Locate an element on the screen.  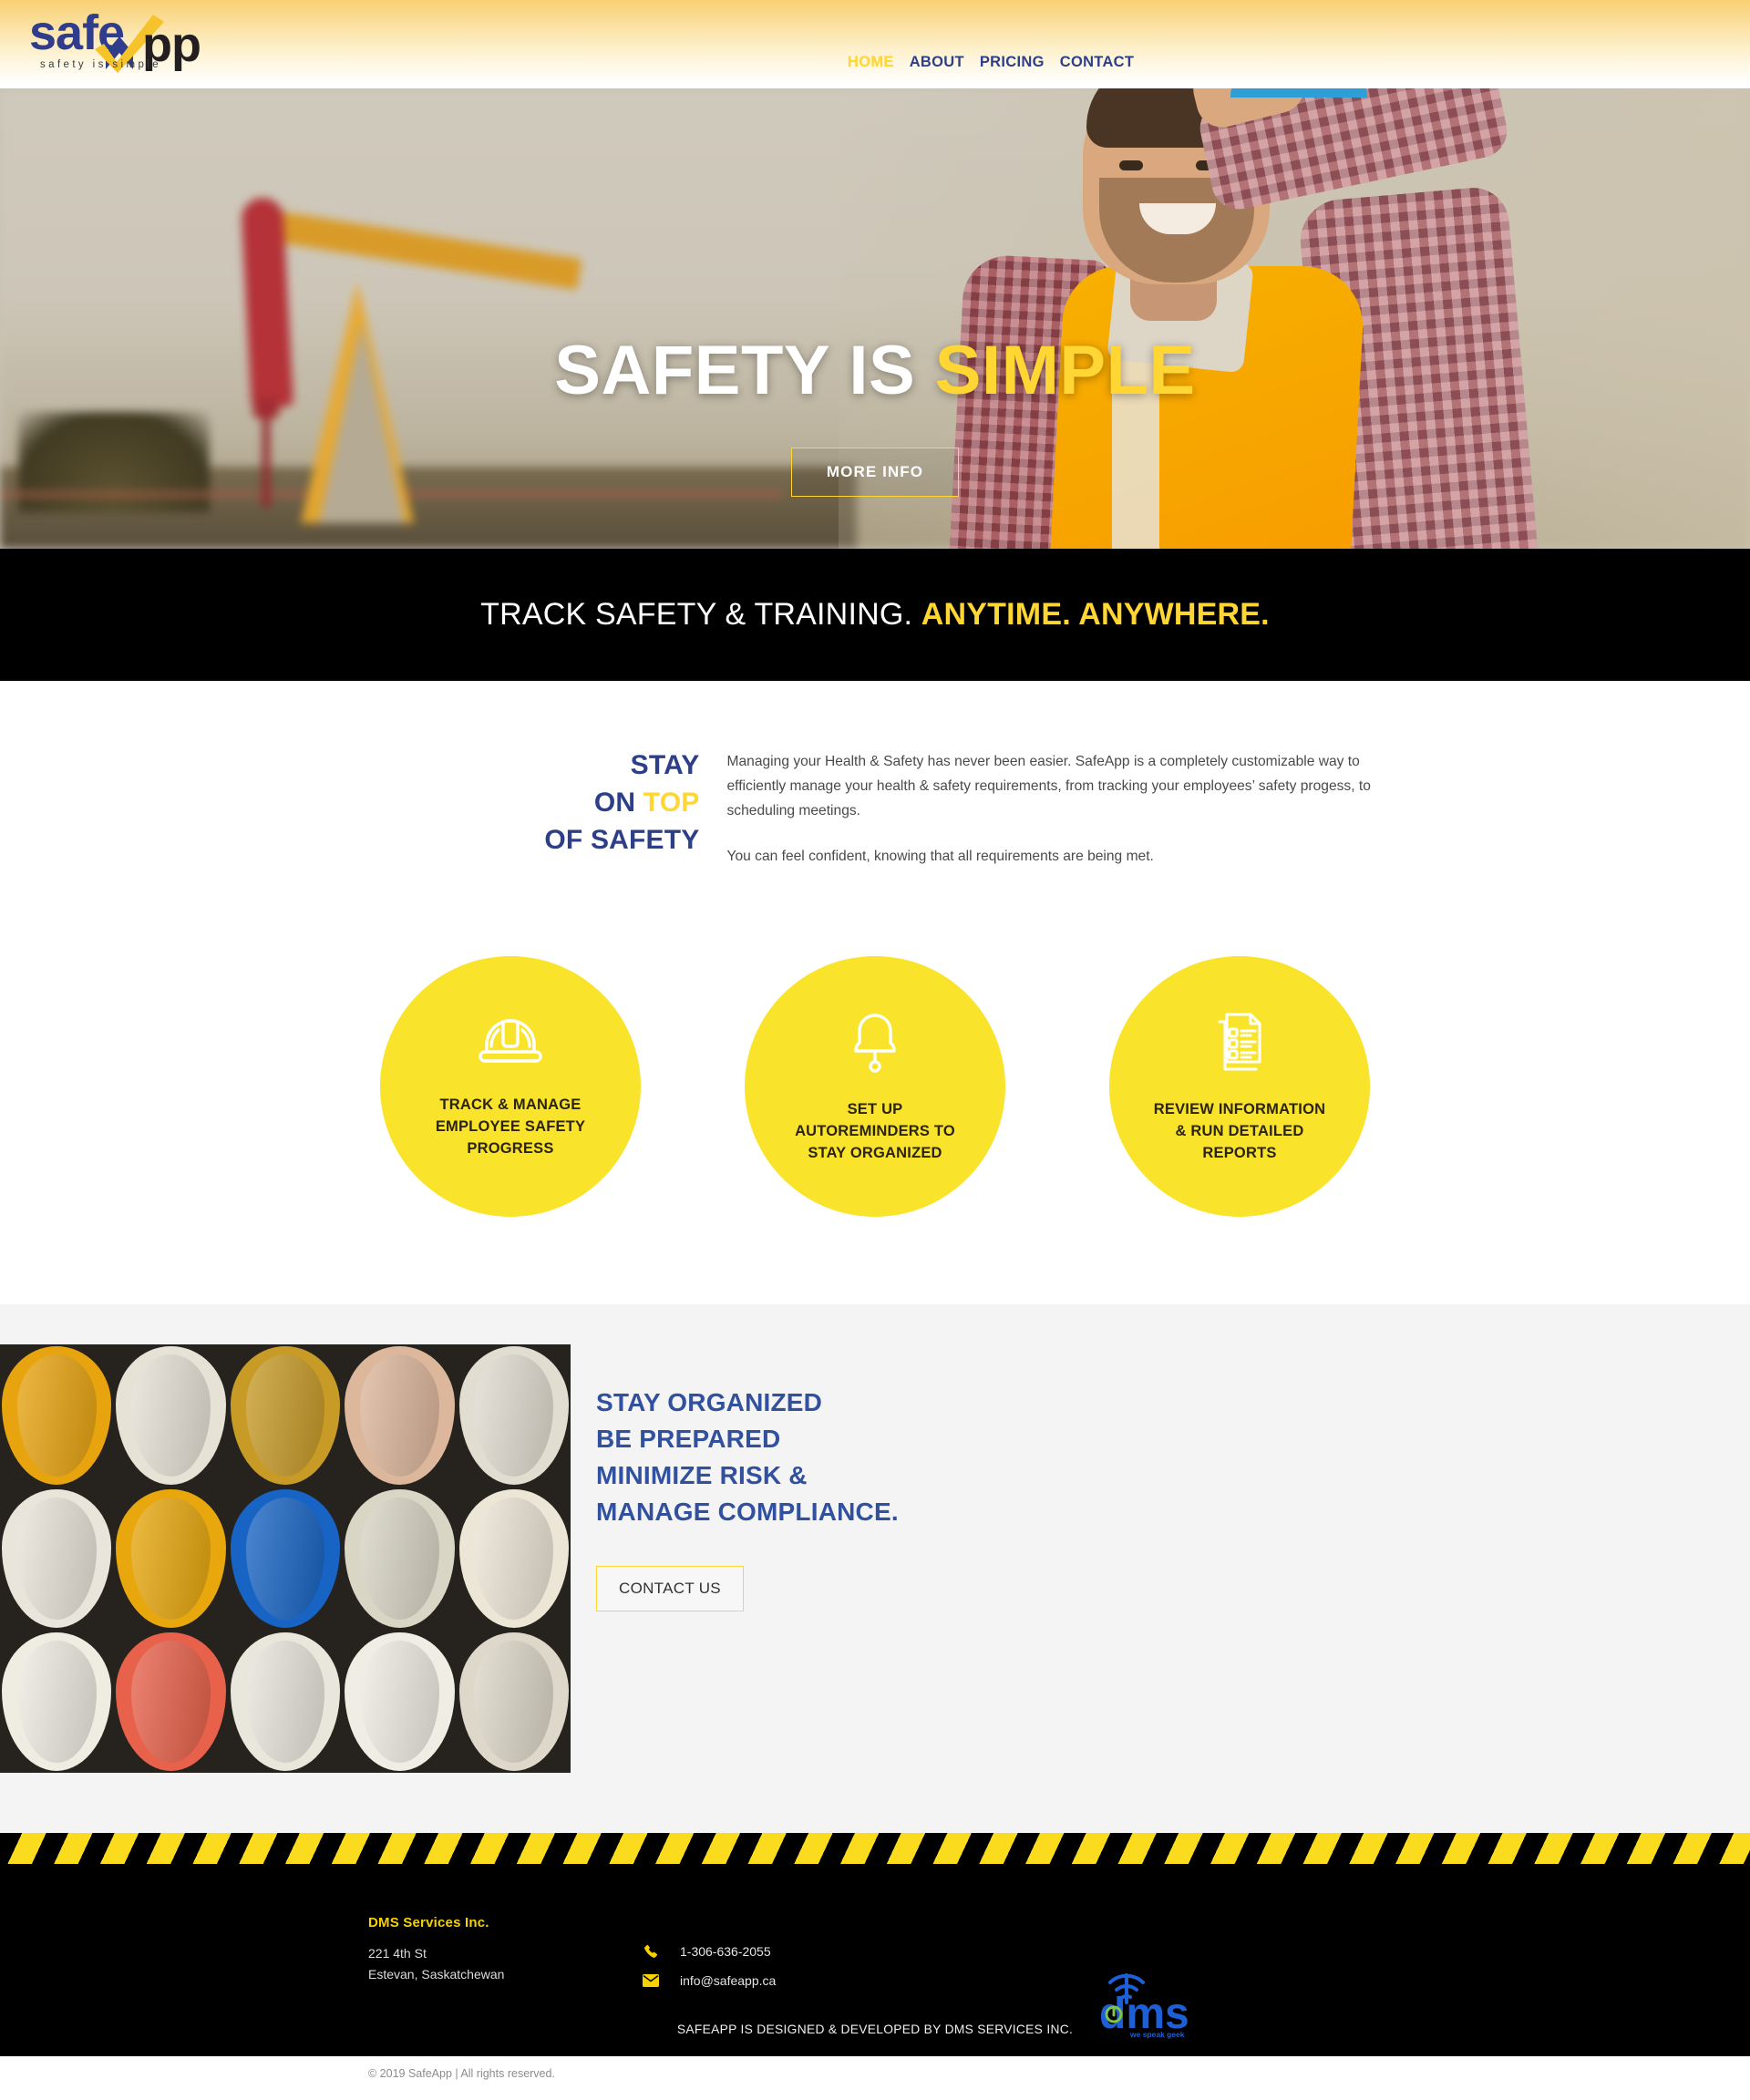
hero-title-yellow: SIMPLE is located at coordinates (1065, 370).